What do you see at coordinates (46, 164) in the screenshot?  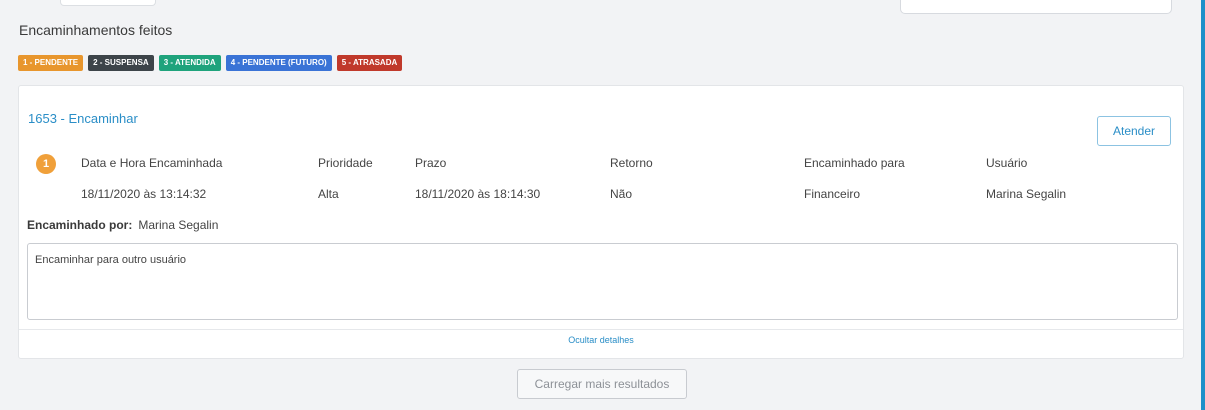 I see `status-circle: 1` at bounding box center [46, 164].